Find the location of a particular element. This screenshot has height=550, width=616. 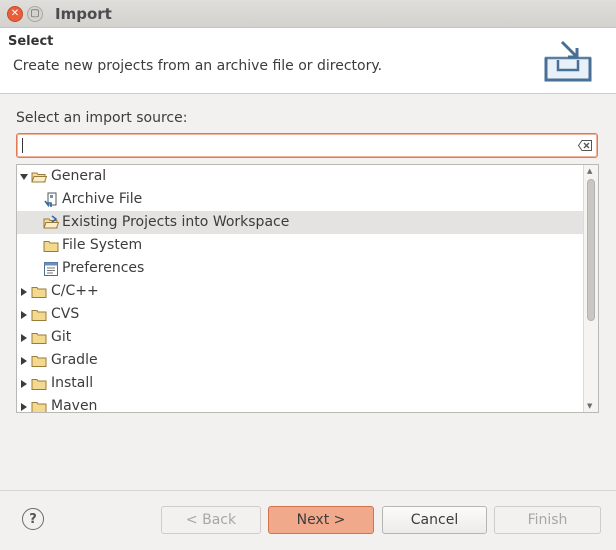

finish-button: Finish is located at coordinates (547, 520).